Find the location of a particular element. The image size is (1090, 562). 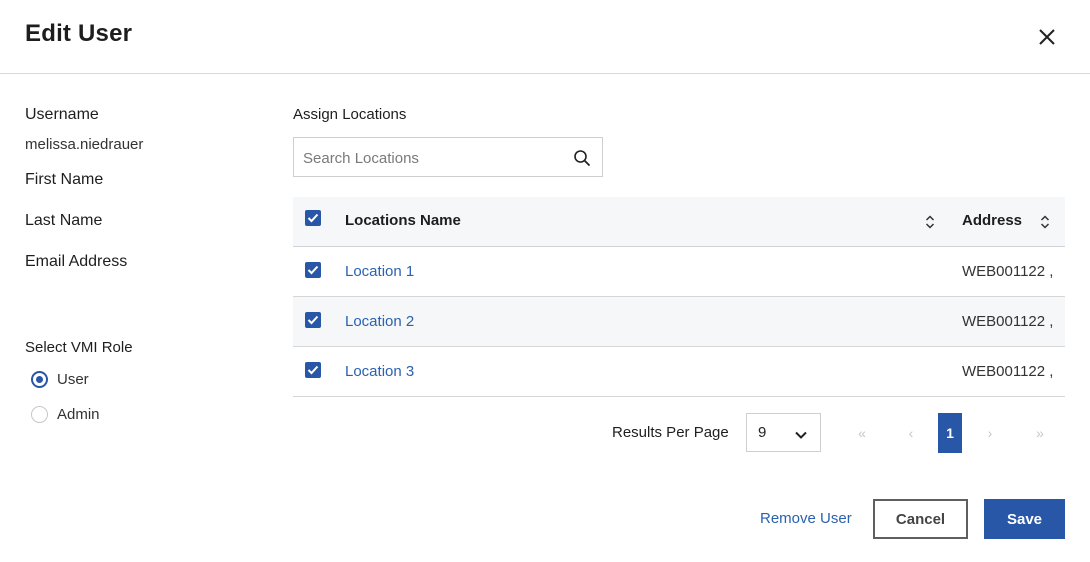

role-admin-label: Admin is located at coordinates (78, 414).